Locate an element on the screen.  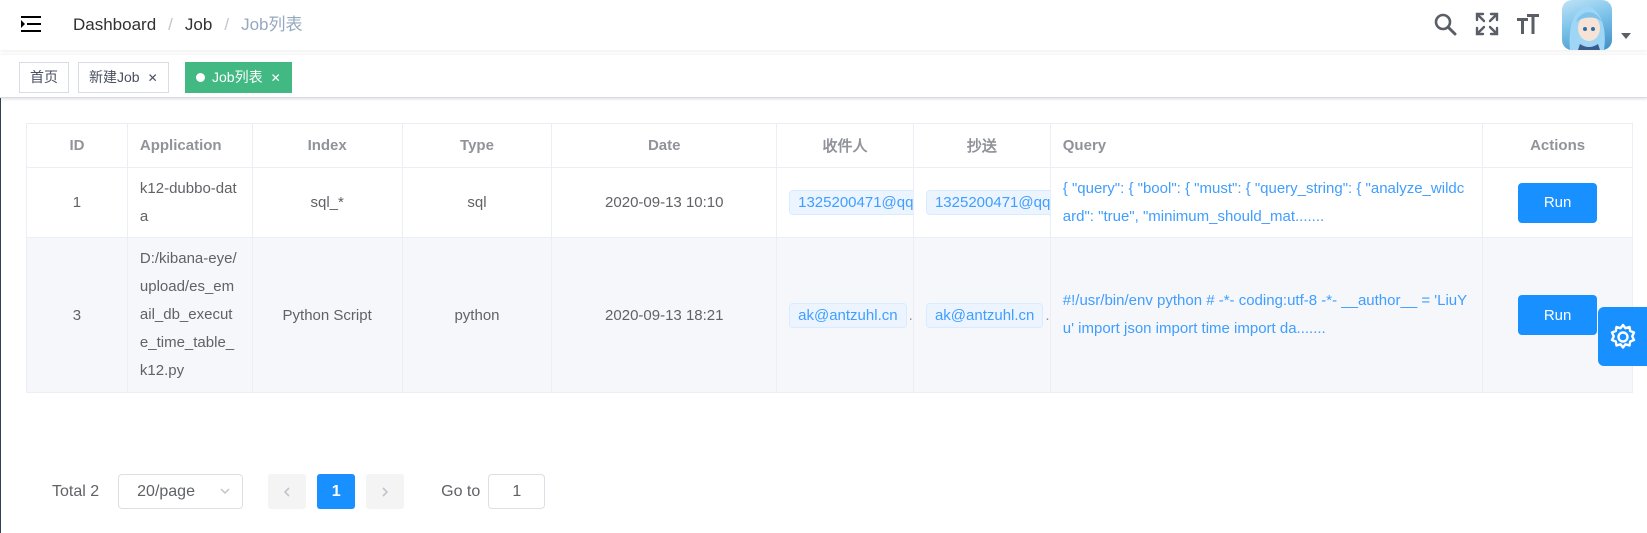
column-header-receiver: 收件人 is located at coordinates (845, 145).